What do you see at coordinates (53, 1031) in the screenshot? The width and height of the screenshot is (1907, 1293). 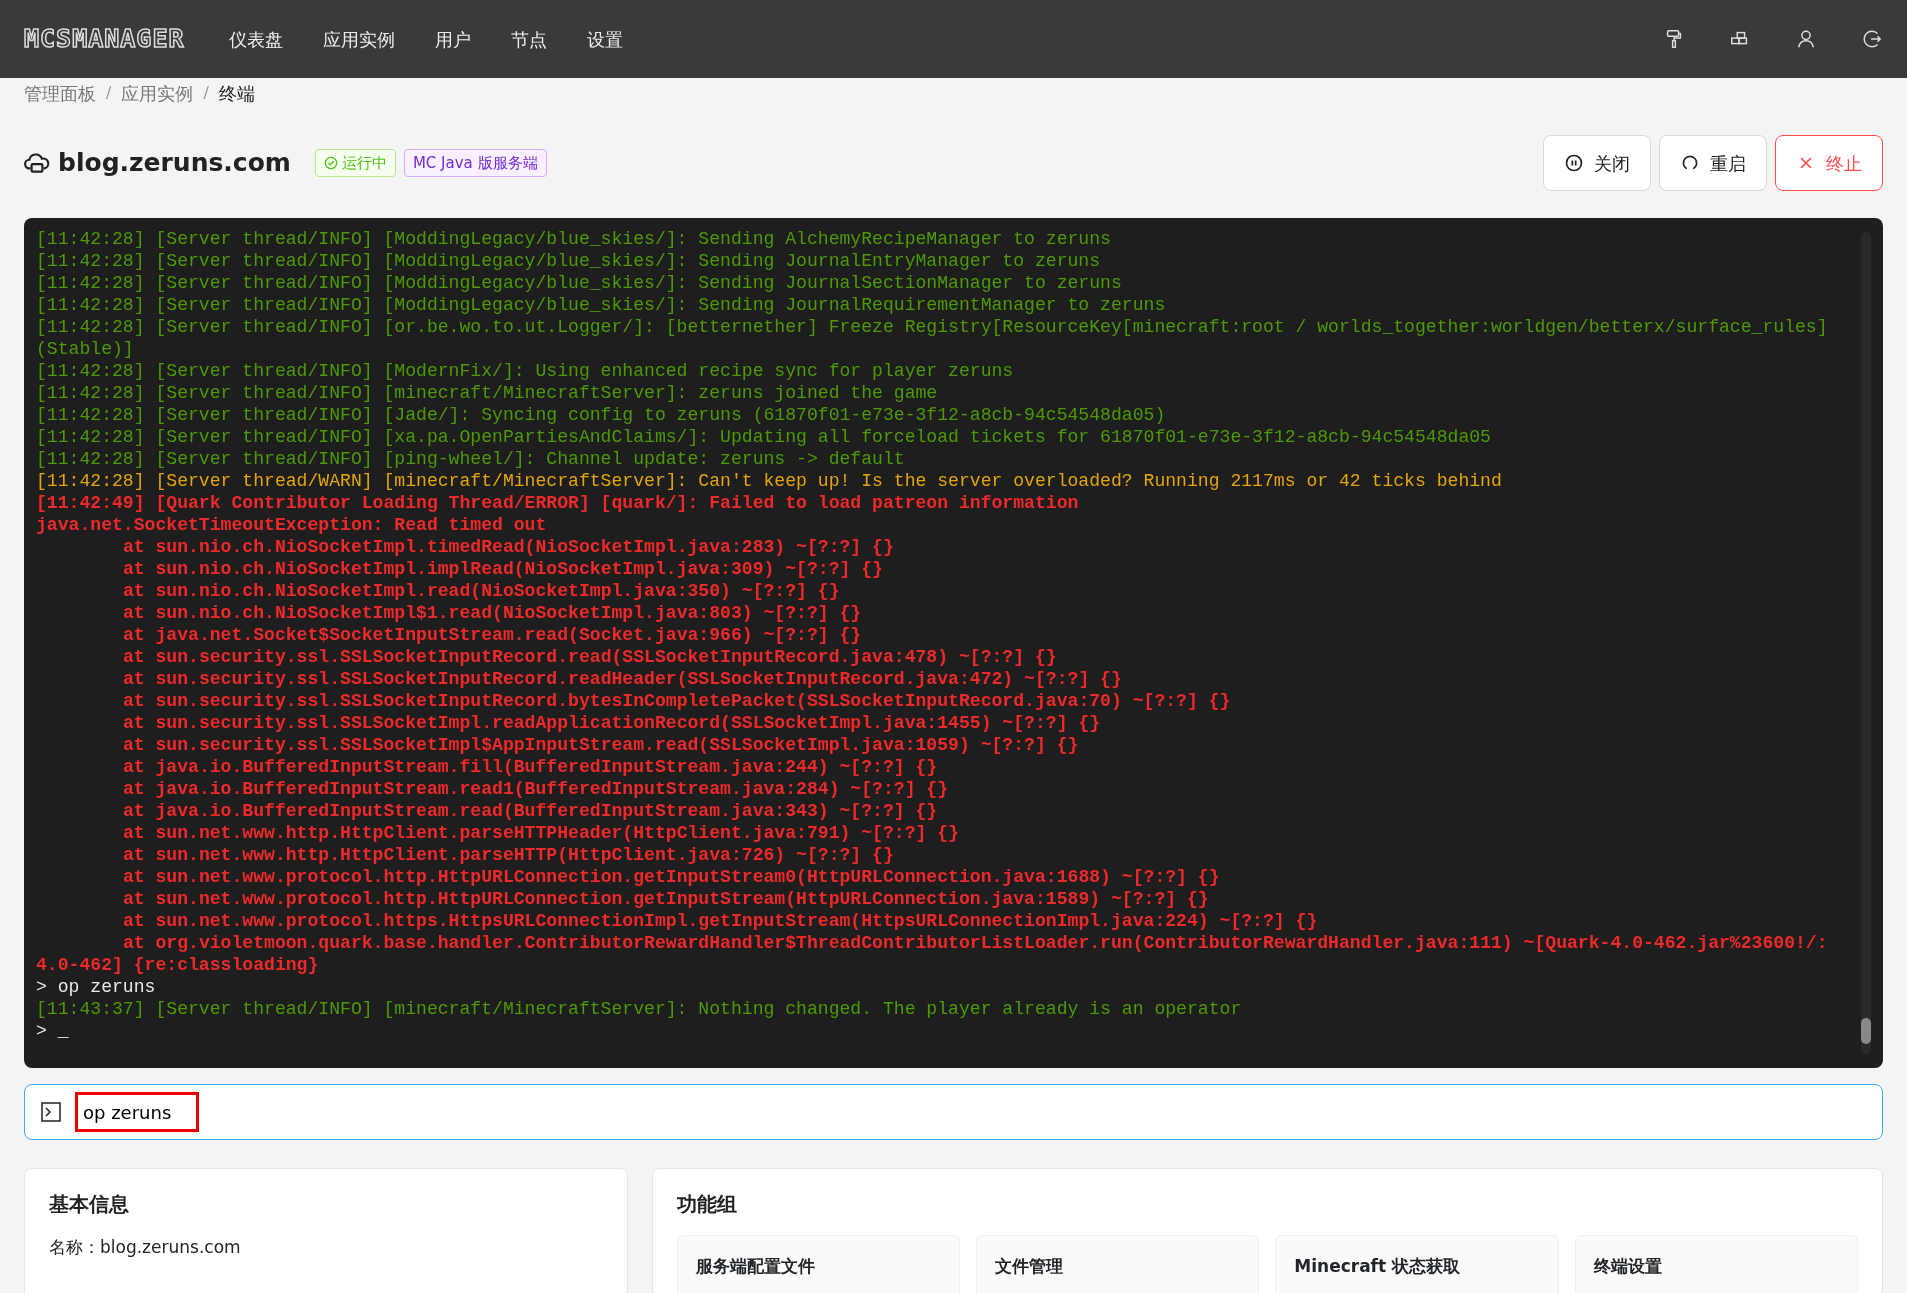 I see `terminal-line: > _` at bounding box center [53, 1031].